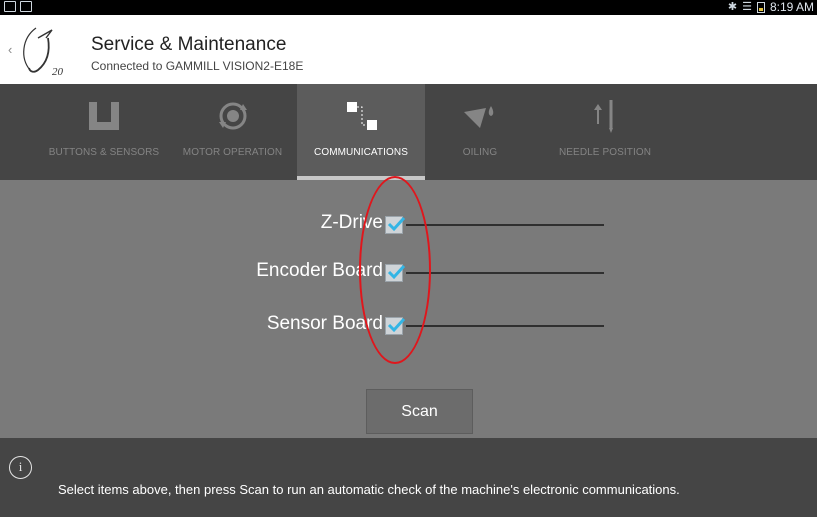  I want to click on status-bar: ✱ ☰ 8:19 AM, so click(408, 7).